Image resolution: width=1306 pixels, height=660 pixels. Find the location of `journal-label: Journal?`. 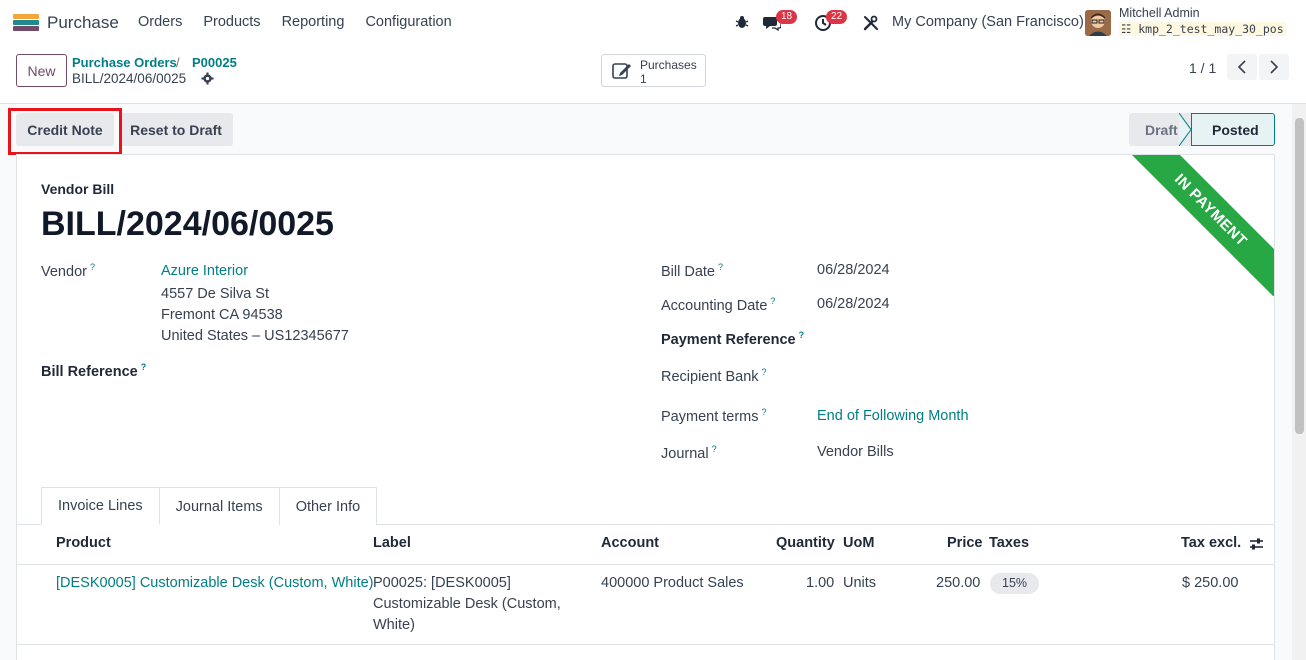

journal-label: Journal? is located at coordinates (689, 453).